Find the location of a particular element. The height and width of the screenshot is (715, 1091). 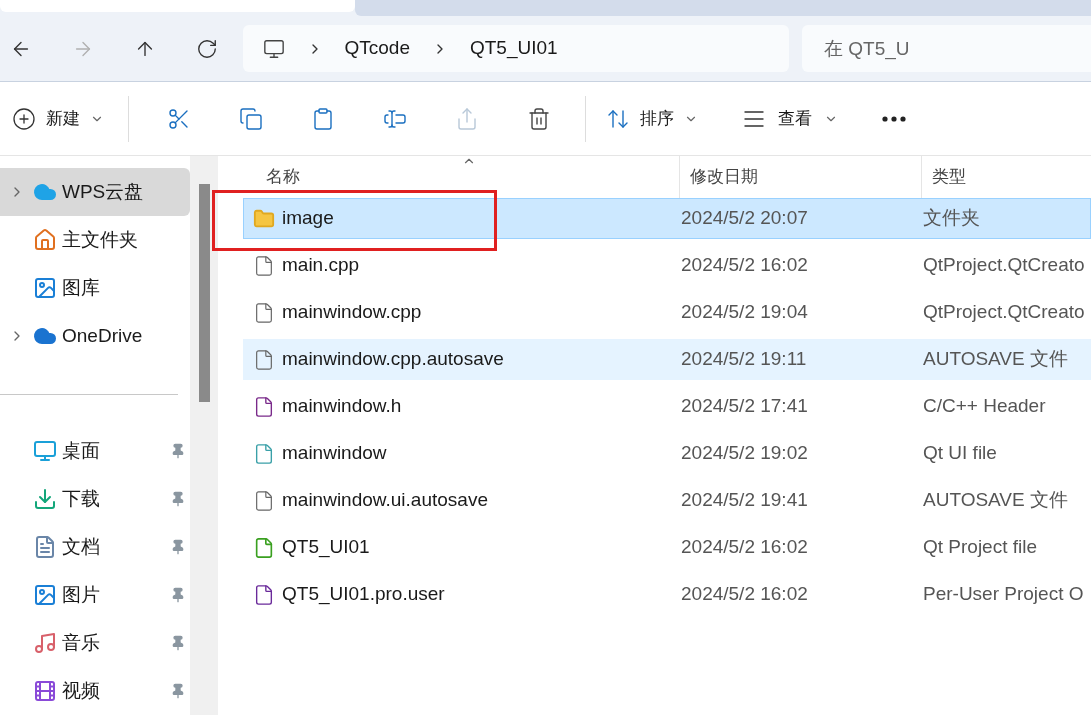

file-type: Qt Project file is located at coordinates (981, 547).